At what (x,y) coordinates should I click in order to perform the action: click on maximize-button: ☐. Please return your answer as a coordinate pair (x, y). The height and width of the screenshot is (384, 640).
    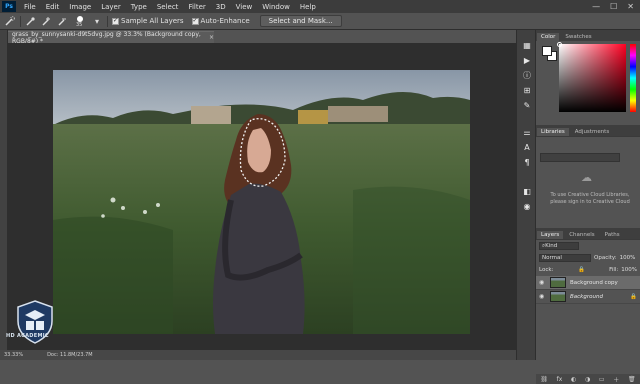
    Looking at the image, I should click on (613, 6).